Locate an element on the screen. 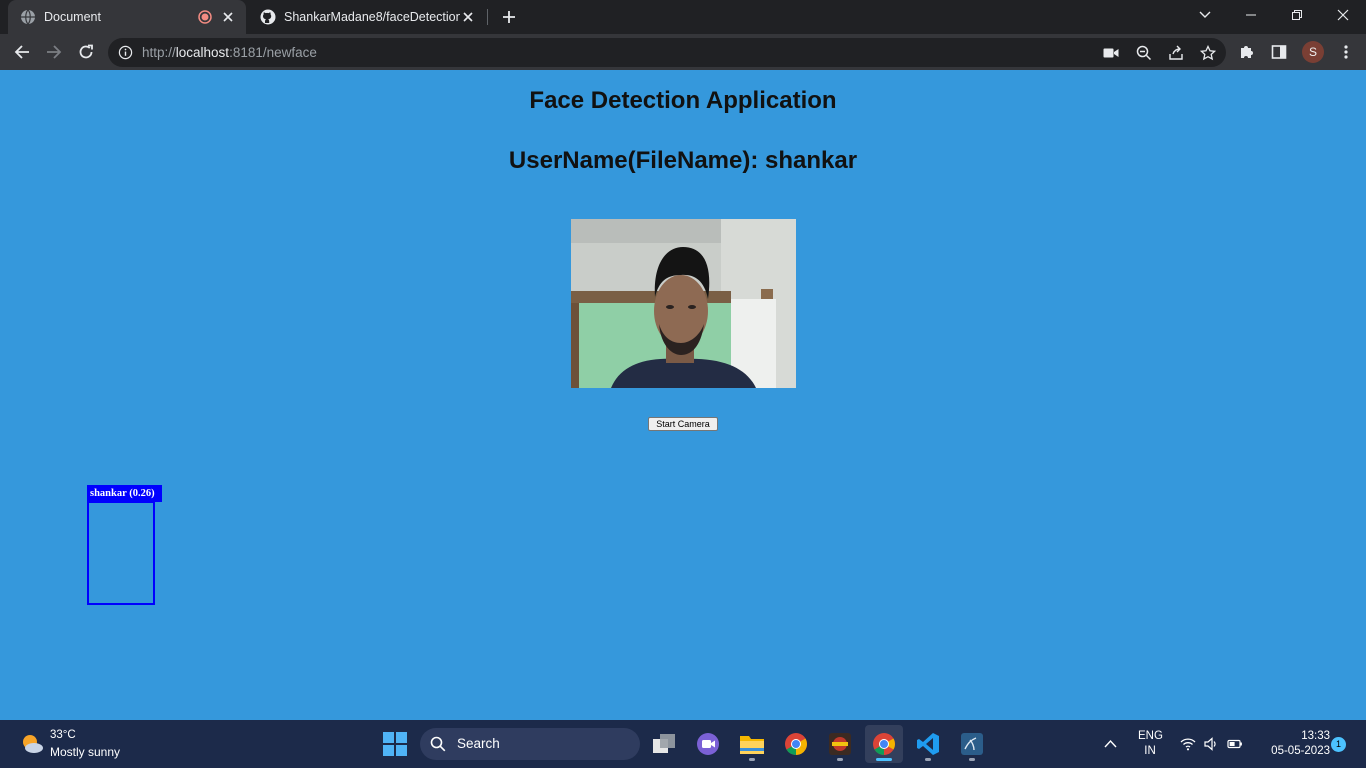 This screenshot has width=1366, height=768. active-indicator is located at coordinates (884, 759).